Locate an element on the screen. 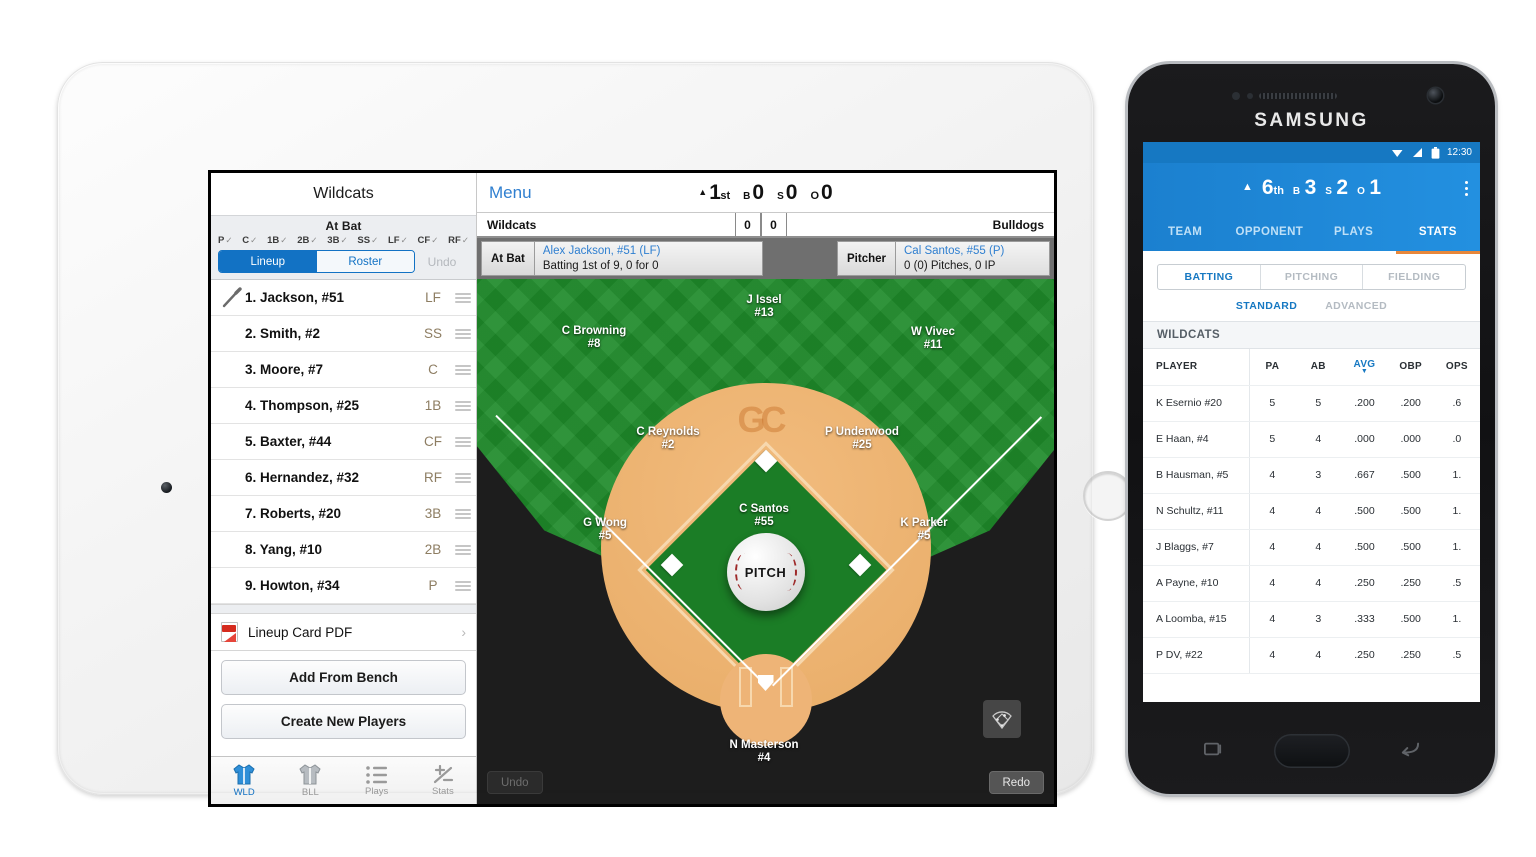  position-check-1b: 1B✓ is located at coordinates (277, 240).